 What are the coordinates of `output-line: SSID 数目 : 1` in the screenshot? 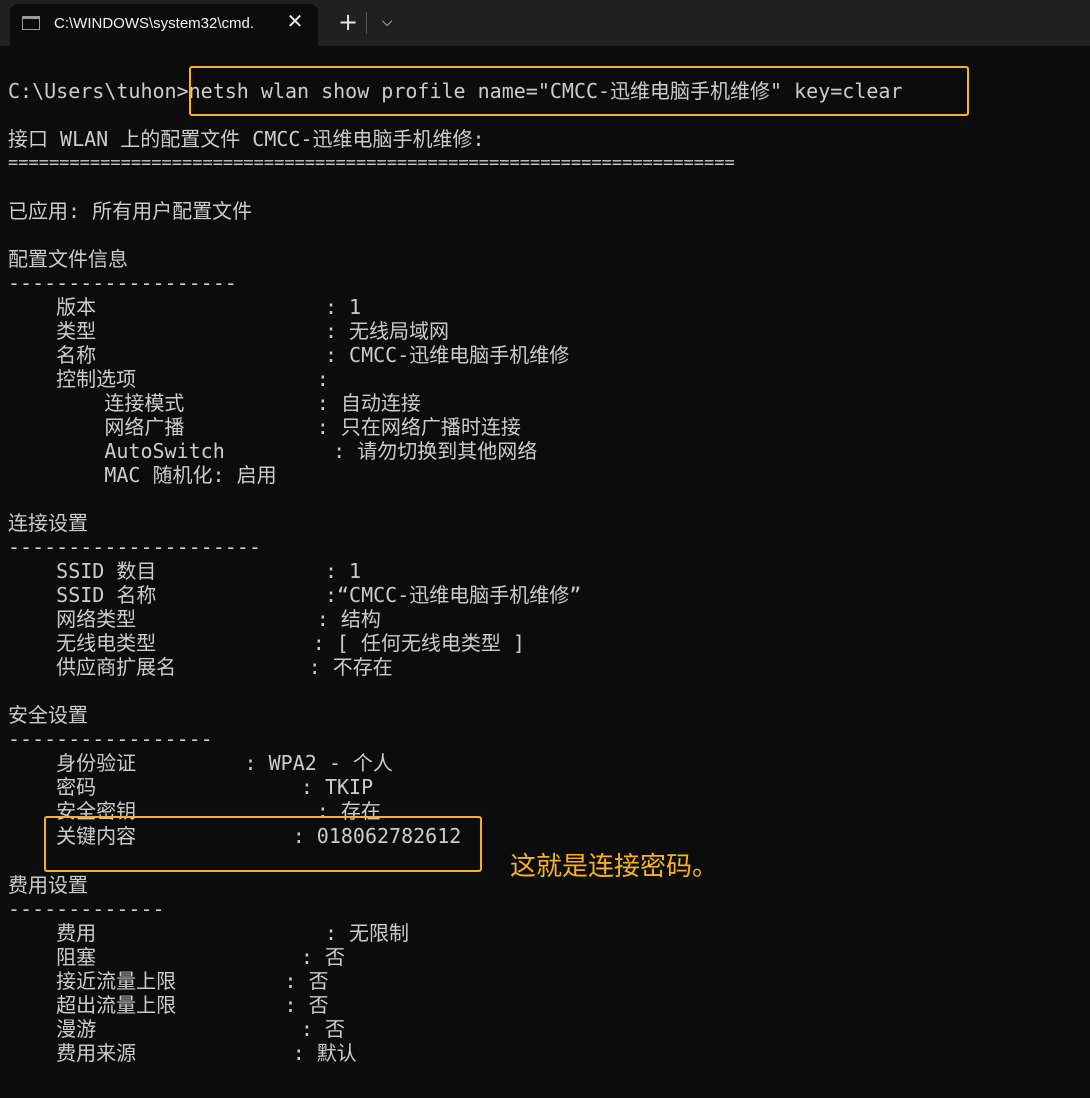 It's located at (185, 571).